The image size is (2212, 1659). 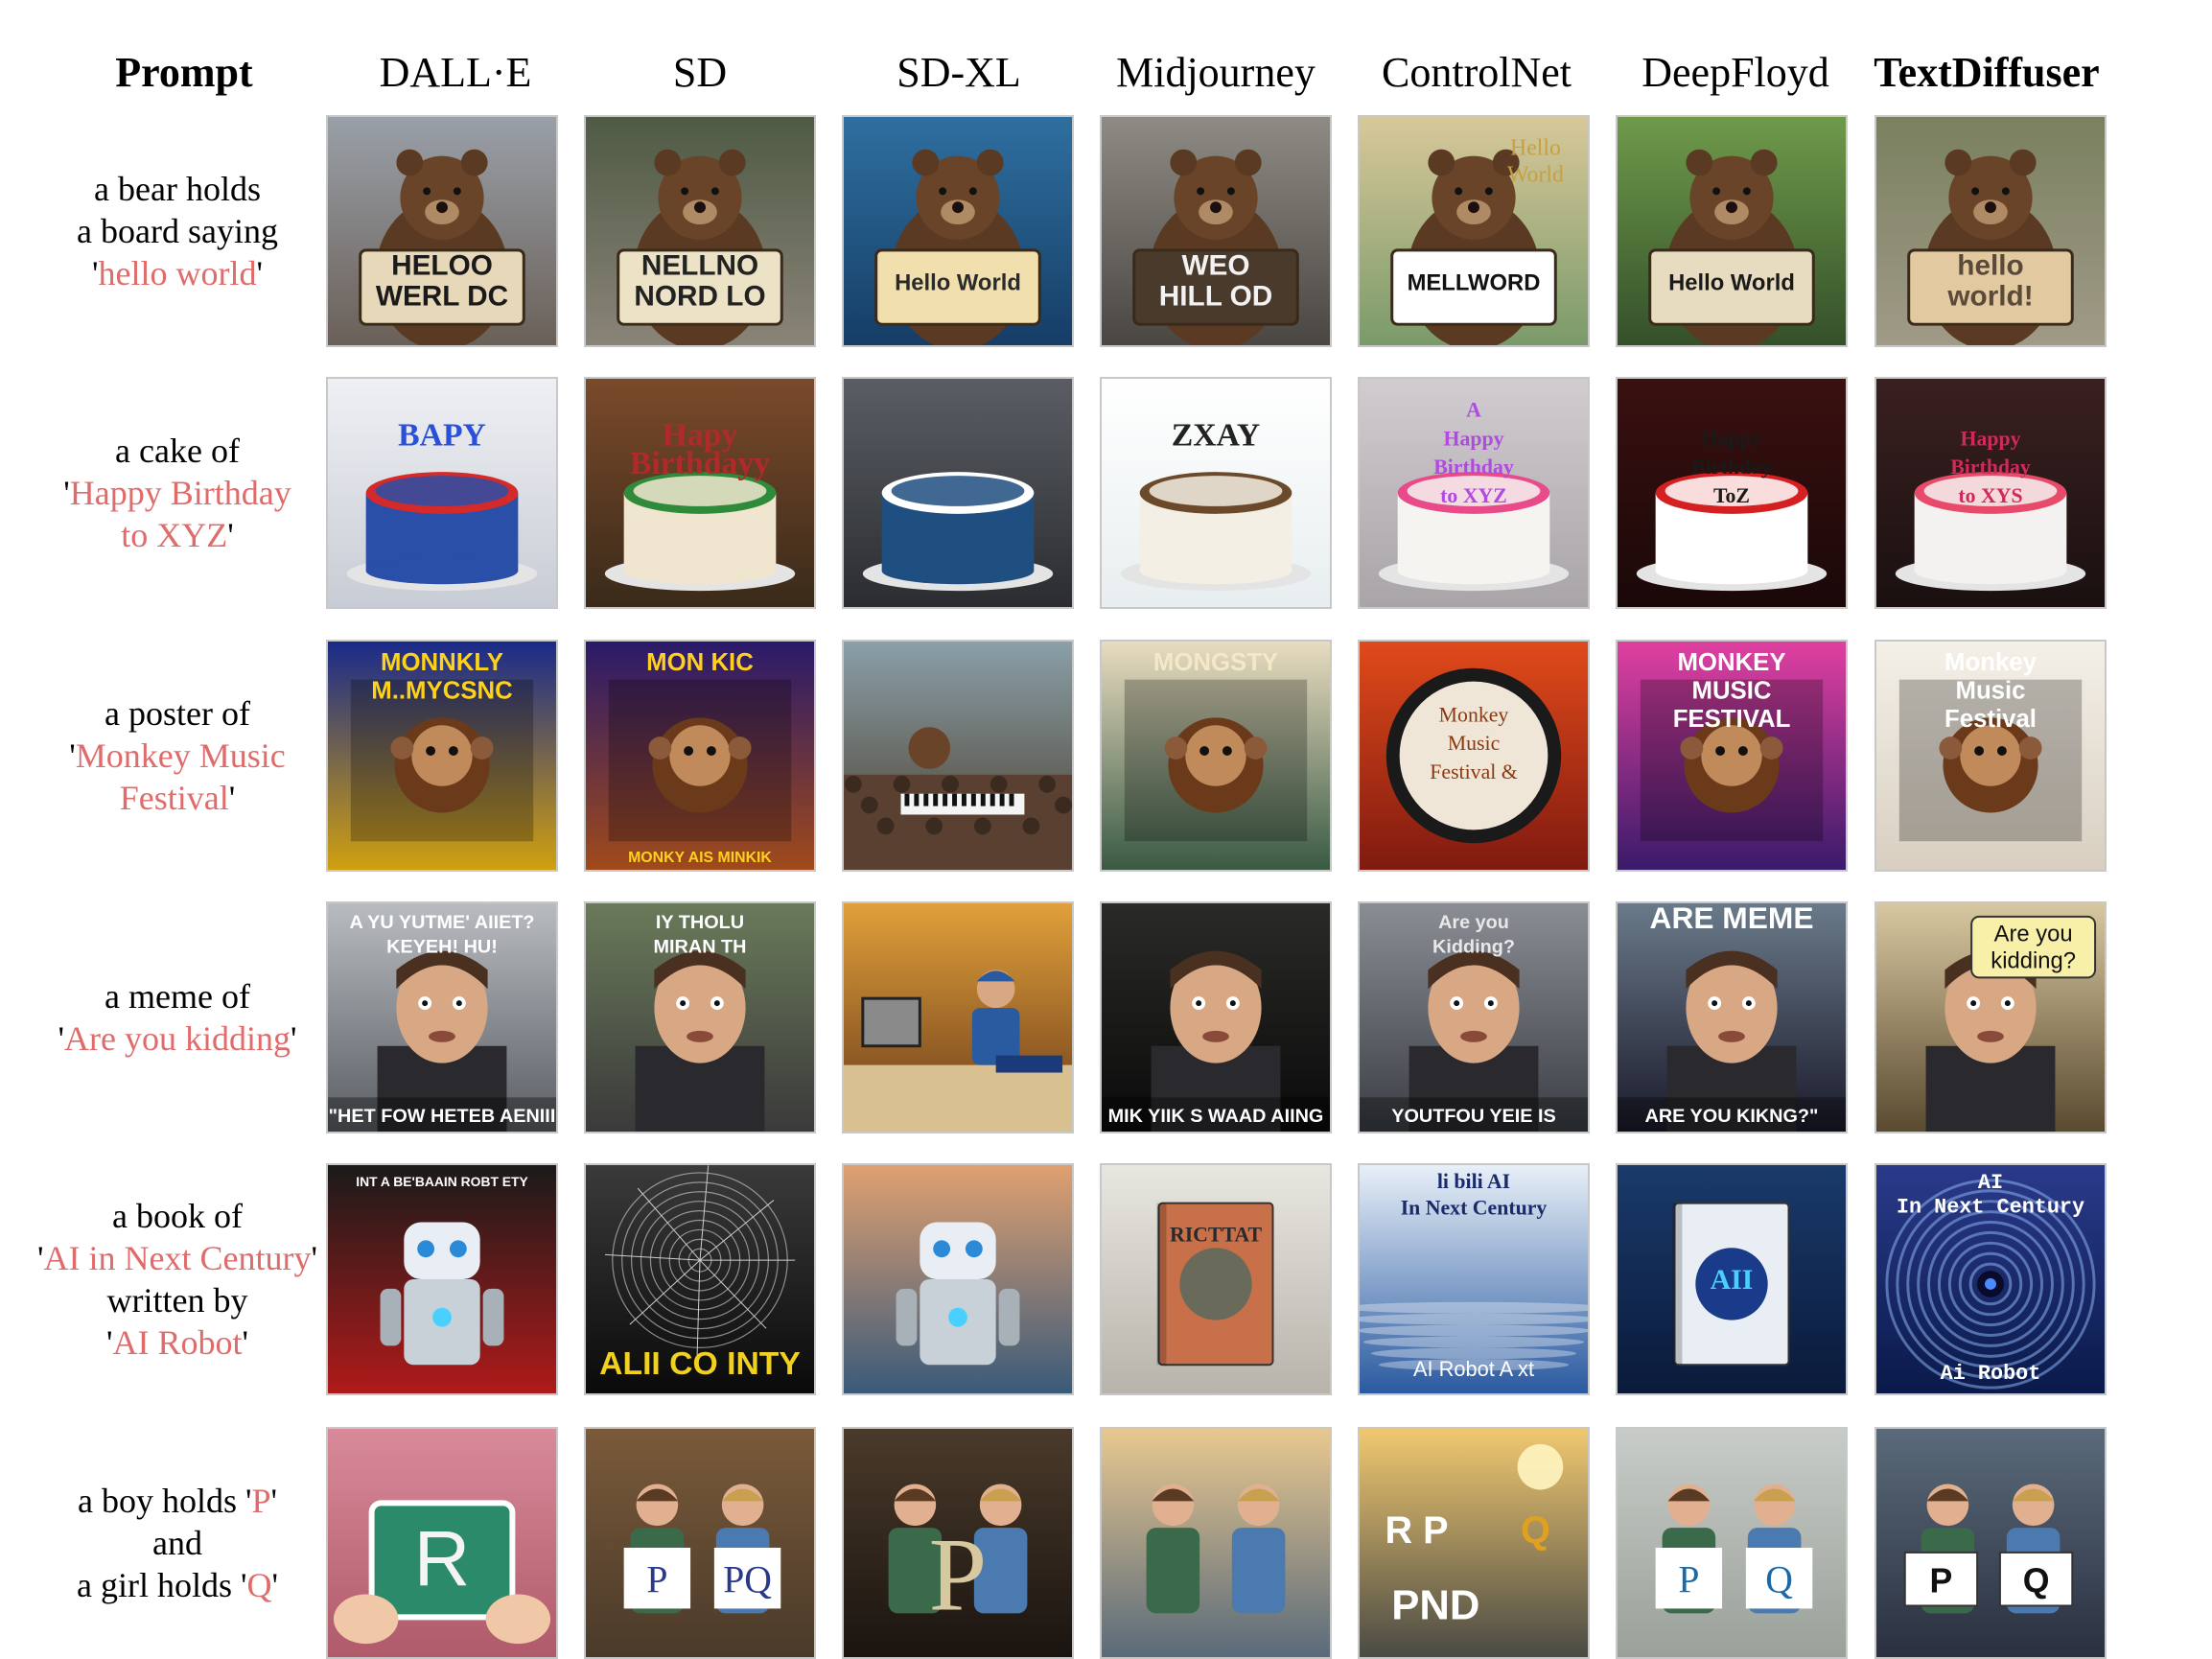 What do you see at coordinates (1216, 1279) in the screenshot?
I see `generated-image-midjourney: RICTTAT` at bounding box center [1216, 1279].